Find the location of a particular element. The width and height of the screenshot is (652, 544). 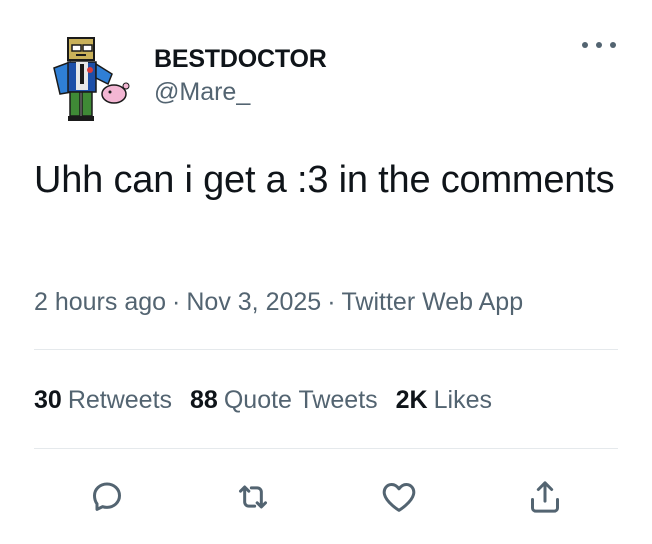

retweets-stat: 30 Retweets is located at coordinates (103, 400).